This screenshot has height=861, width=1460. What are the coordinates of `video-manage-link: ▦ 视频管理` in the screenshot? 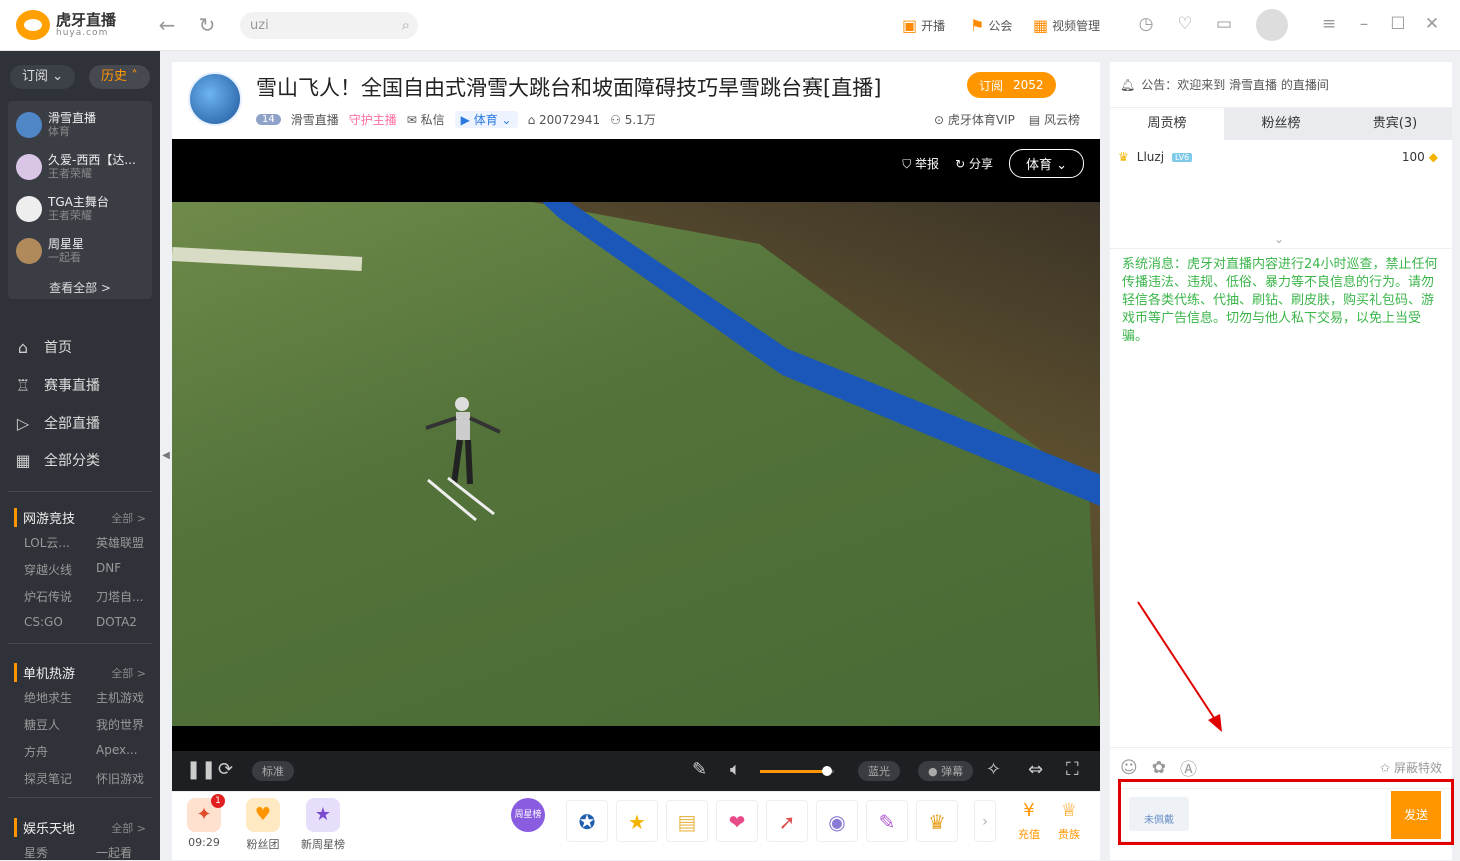 It's located at (1066, 25).